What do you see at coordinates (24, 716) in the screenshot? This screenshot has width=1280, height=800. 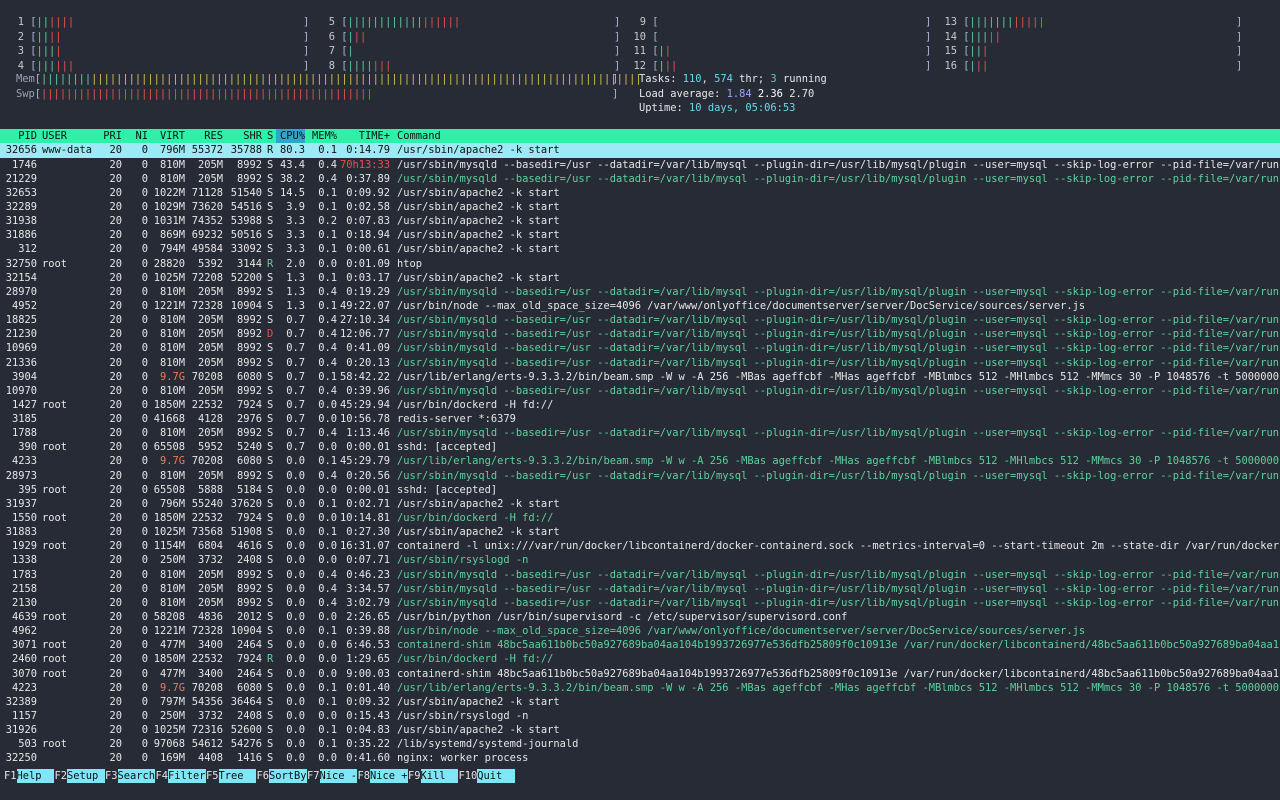 I see `cell-pid: 1157` at bounding box center [24, 716].